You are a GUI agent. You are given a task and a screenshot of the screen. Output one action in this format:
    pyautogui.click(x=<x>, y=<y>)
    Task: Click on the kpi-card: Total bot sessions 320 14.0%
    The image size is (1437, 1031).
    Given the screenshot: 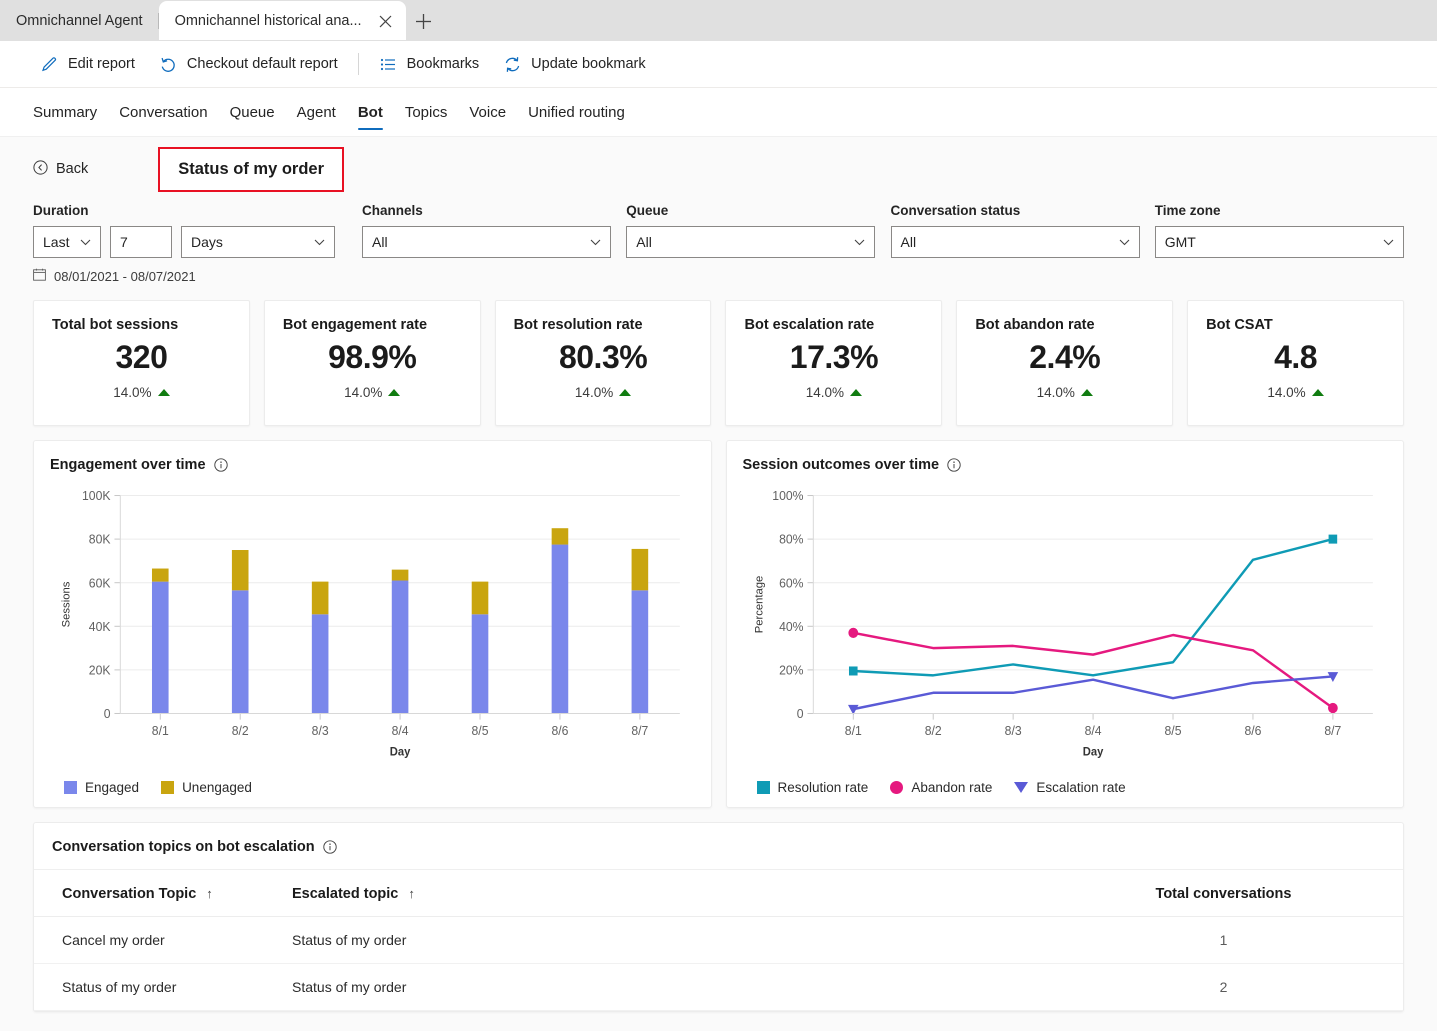 What is the action you would take?
    pyautogui.click(x=141, y=363)
    